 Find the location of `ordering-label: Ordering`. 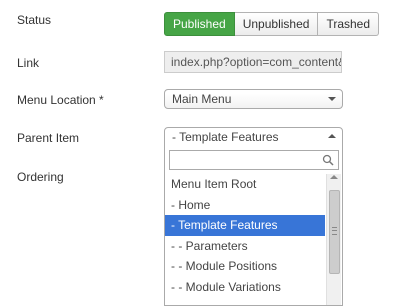

ordering-label: Ordering is located at coordinates (40, 177).